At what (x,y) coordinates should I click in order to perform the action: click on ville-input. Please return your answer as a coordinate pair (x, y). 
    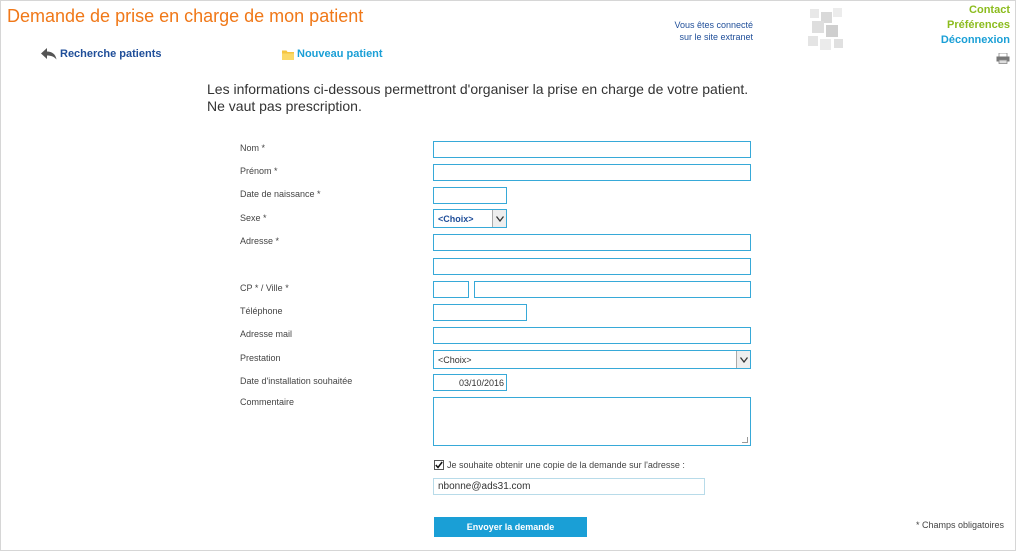
    Looking at the image, I should click on (612, 289).